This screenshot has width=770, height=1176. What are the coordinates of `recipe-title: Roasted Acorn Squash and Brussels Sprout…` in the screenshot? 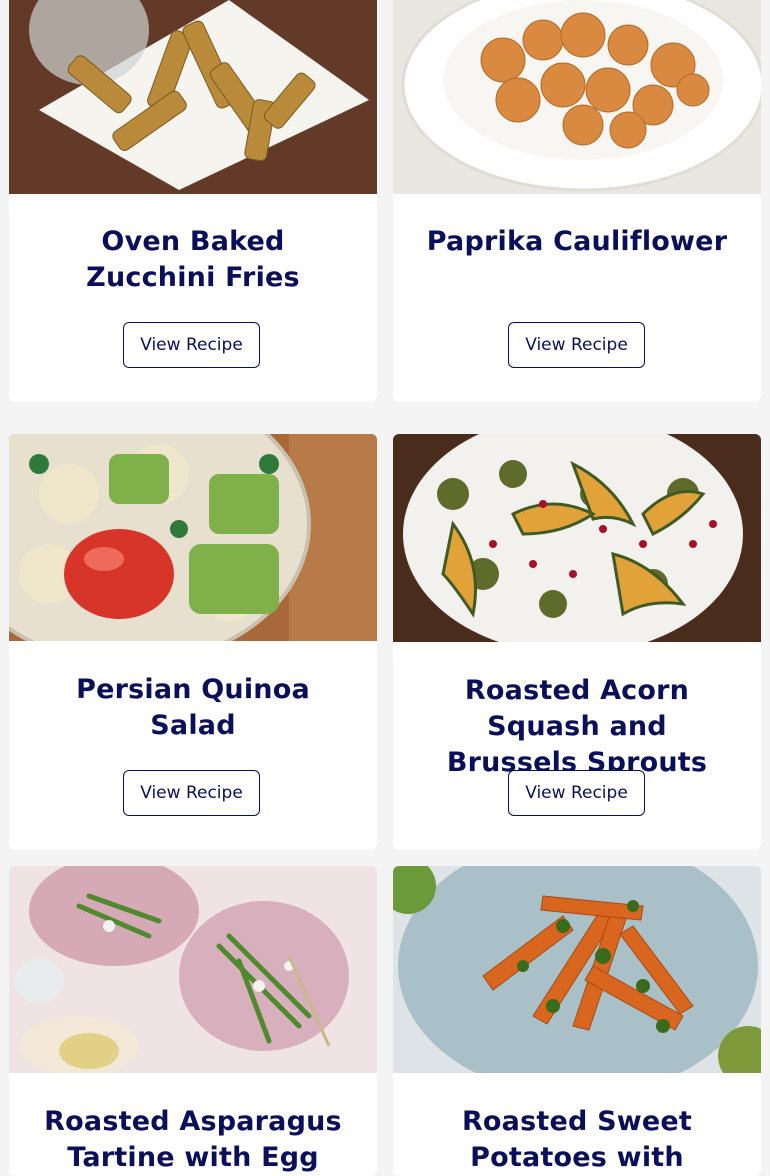 It's located at (577, 727).